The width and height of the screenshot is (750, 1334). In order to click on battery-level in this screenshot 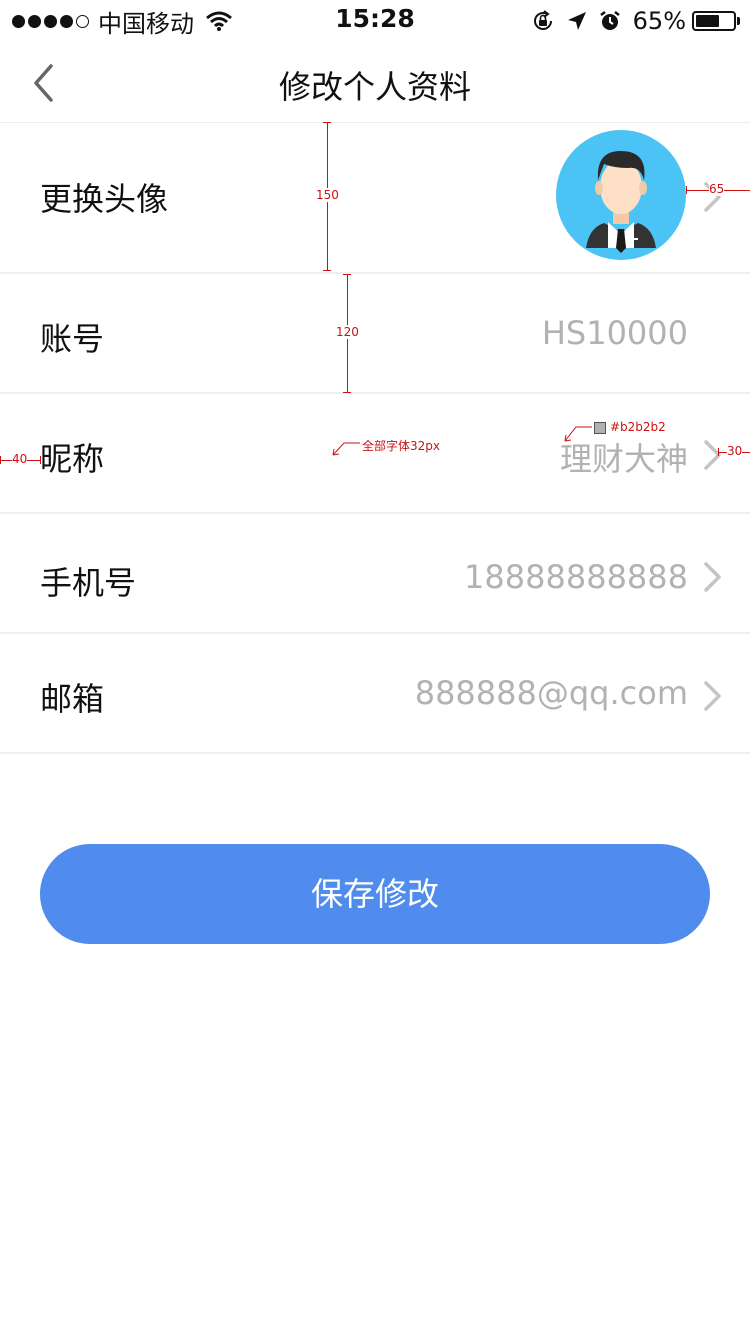, I will do `click(708, 21)`.